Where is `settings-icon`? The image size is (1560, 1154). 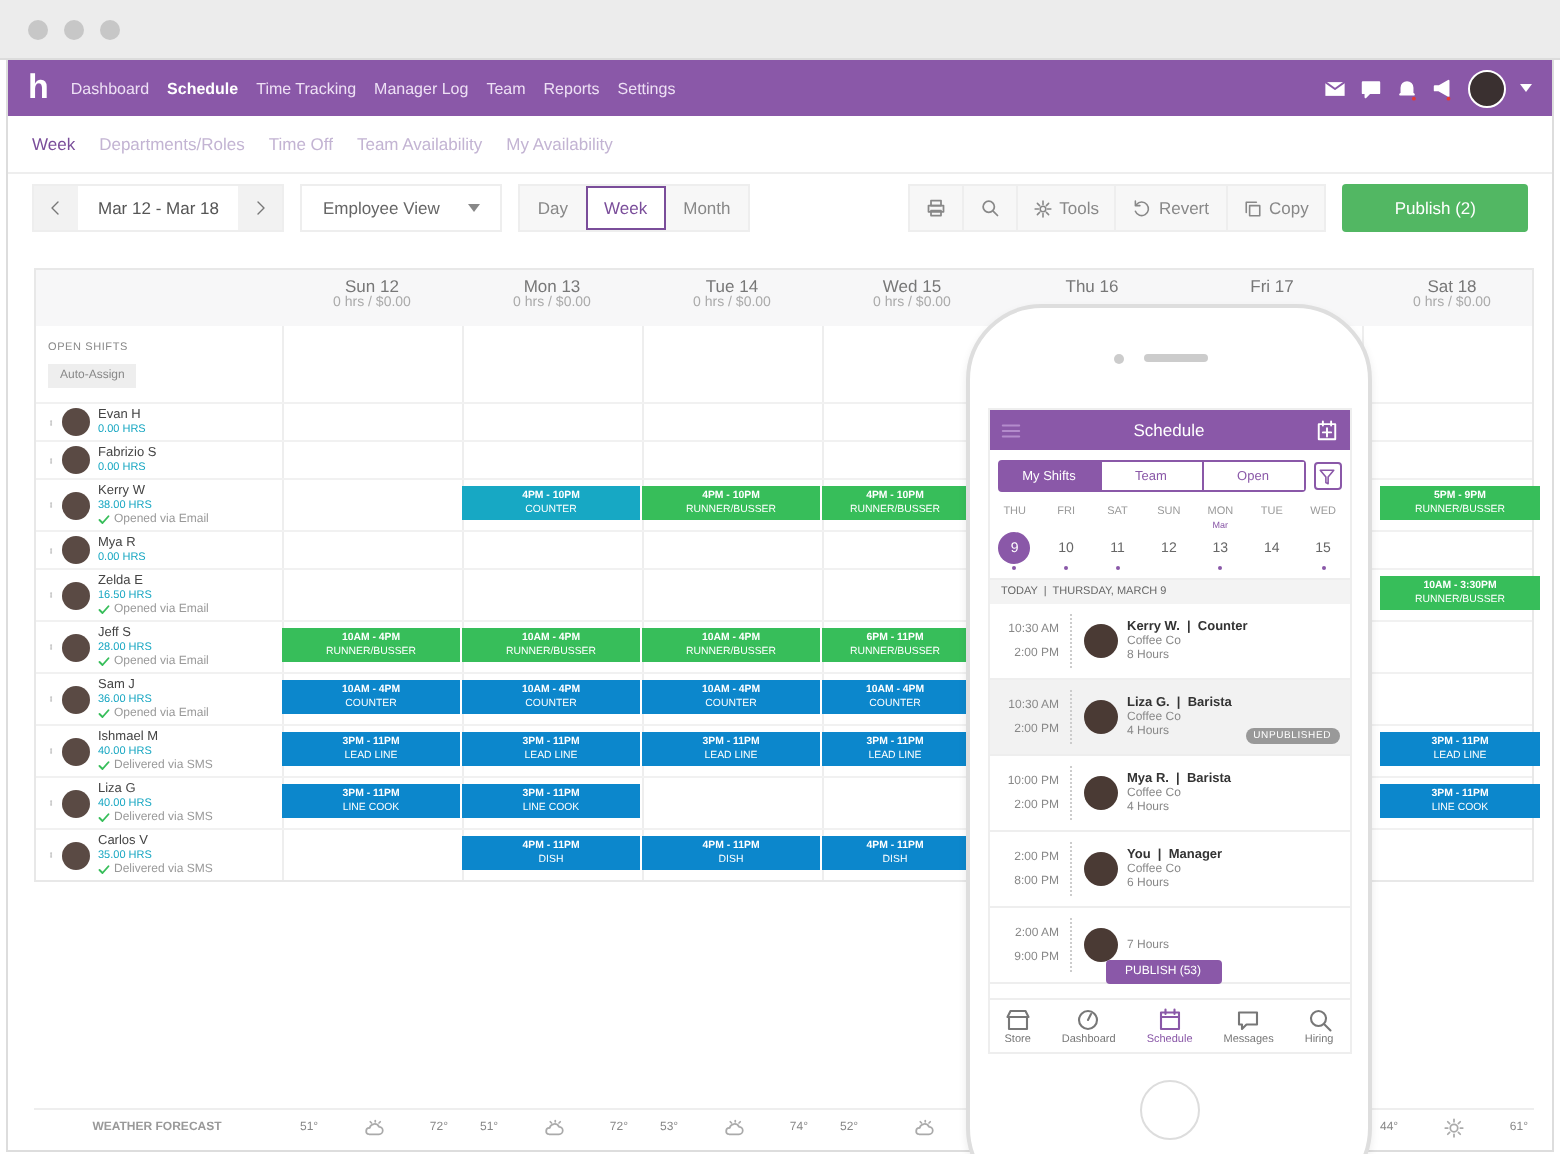
settings-icon is located at coordinates (1042, 208).